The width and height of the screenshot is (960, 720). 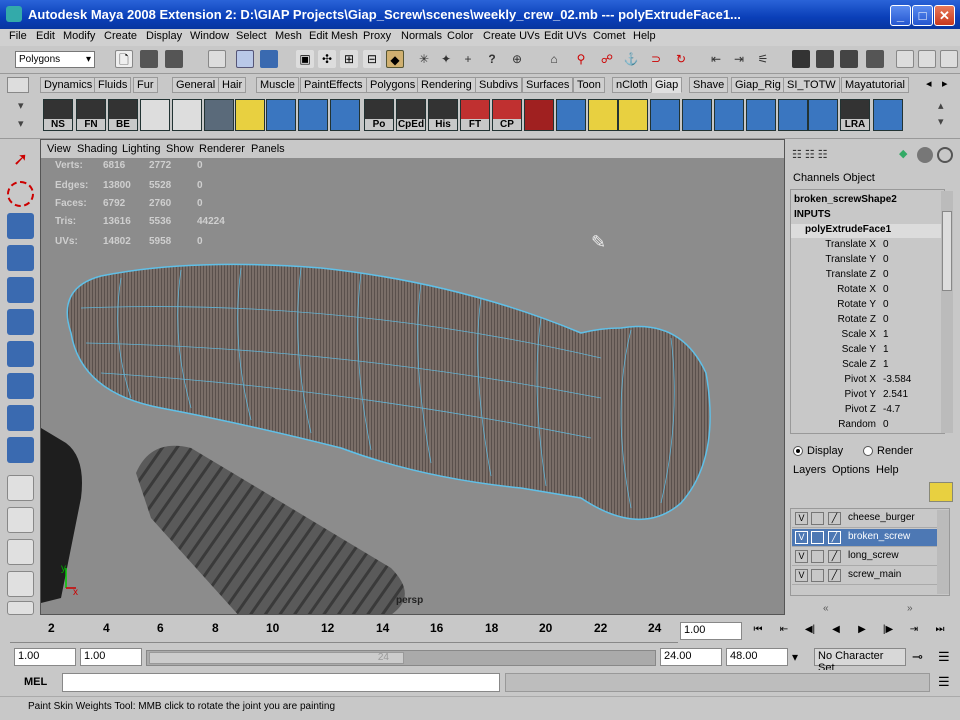 What do you see at coordinates (18, 85) in the screenshot?
I see `shelf-menu-icon` at bounding box center [18, 85].